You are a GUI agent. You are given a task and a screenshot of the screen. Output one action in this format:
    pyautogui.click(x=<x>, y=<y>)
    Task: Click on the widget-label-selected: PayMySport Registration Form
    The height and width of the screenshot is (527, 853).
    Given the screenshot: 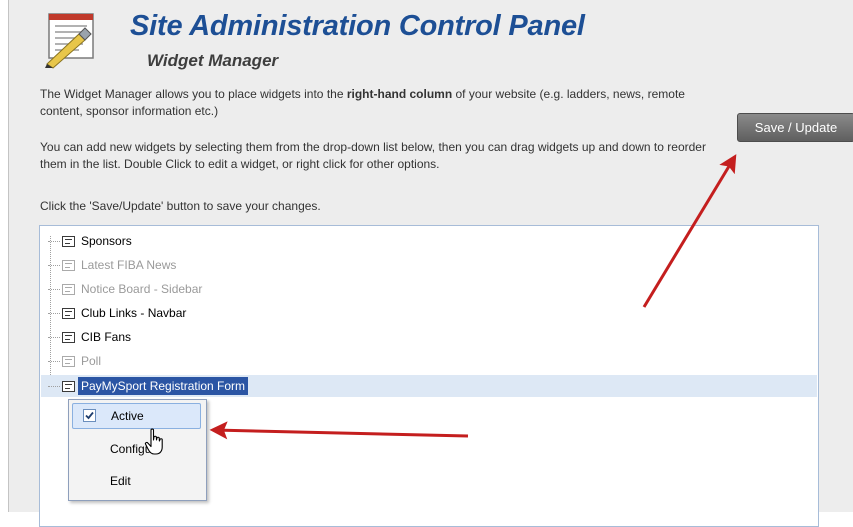 What is the action you would take?
    pyautogui.click(x=163, y=386)
    